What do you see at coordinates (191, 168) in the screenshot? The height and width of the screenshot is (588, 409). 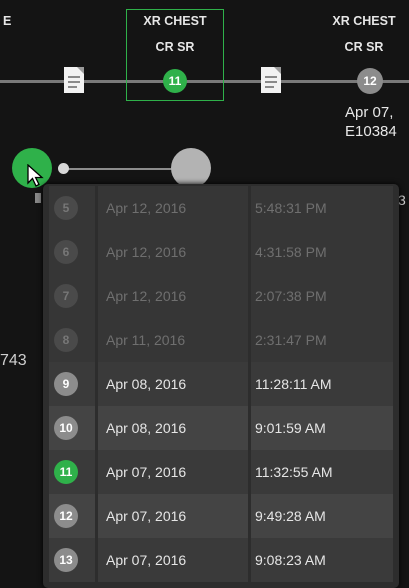 I see `slider-end-handle` at bounding box center [191, 168].